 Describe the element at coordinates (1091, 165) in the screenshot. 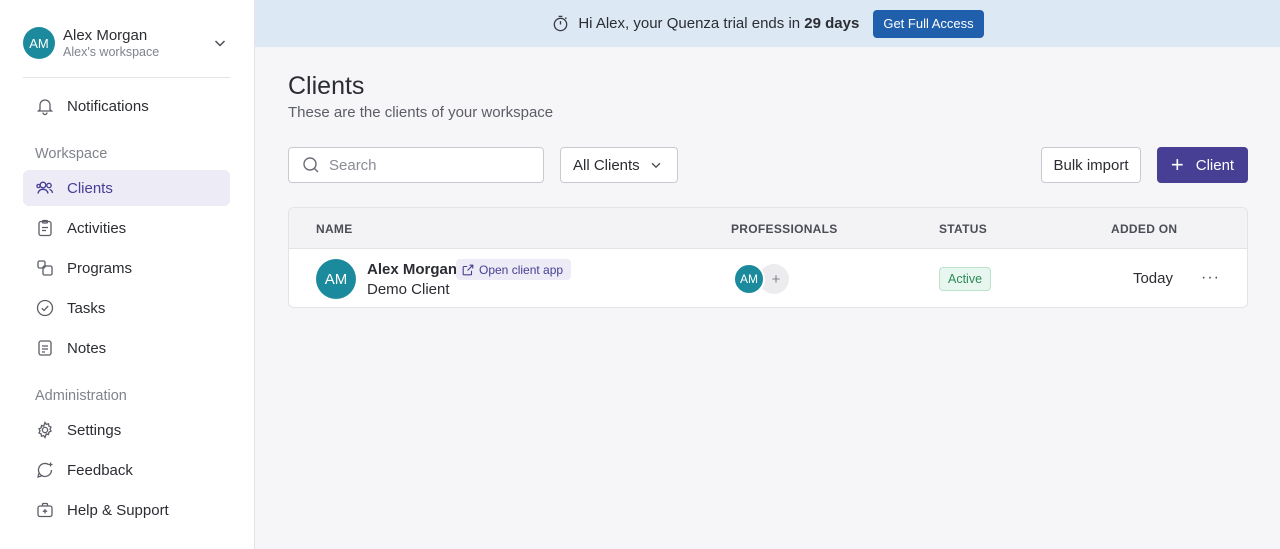

I see `bulk-import-button: Bulk import` at that location.